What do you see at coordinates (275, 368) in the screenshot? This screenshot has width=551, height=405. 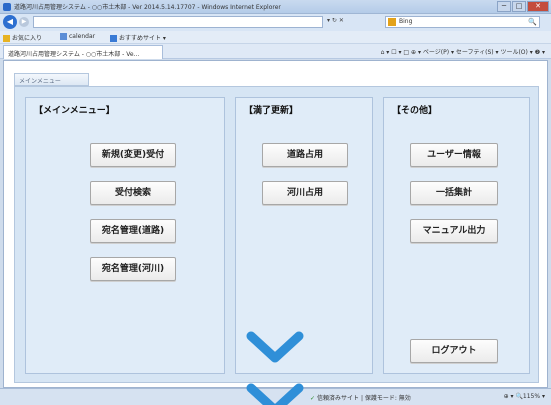 I see `scroll-down-chevron-icon` at bounding box center [275, 368].